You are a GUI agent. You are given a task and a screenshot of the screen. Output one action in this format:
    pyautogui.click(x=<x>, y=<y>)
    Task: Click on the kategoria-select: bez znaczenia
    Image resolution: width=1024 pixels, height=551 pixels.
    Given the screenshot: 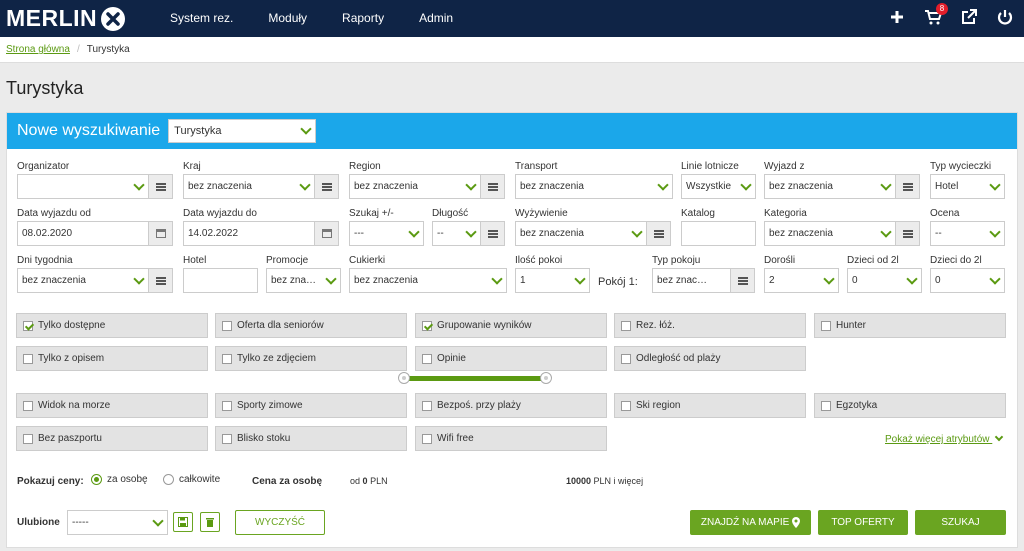 What is the action you would take?
    pyautogui.click(x=830, y=233)
    